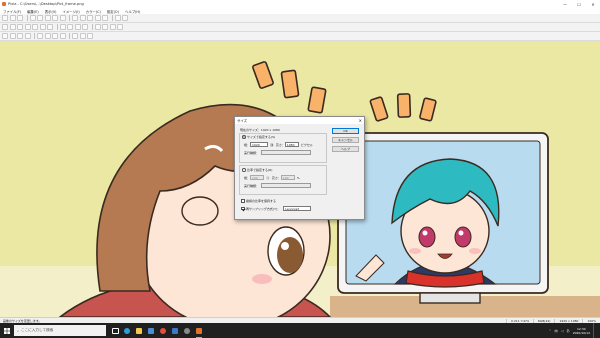 The width and height of the screenshot is (600, 338). Describe the element at coordinates (562, 331) in the screenshot. I see `volume-icon: ◁` at that location.